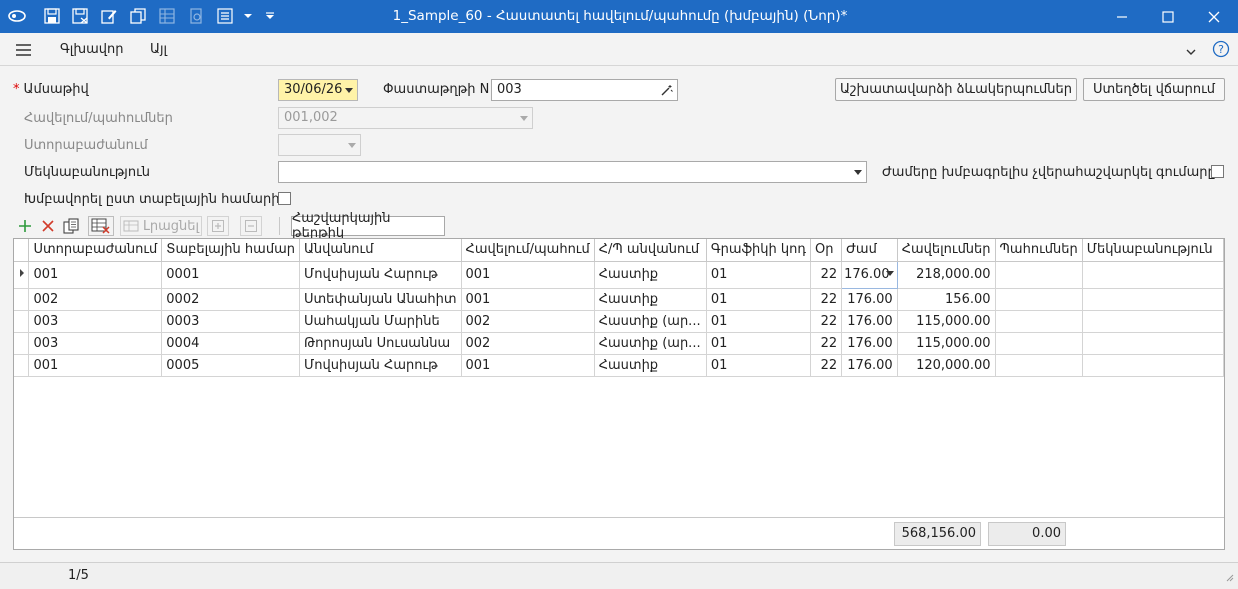  Describe the element at coordinates (1154, 89) in the screenshot. I see `create-payment-button: Ստեղծել վճարում` at that location.